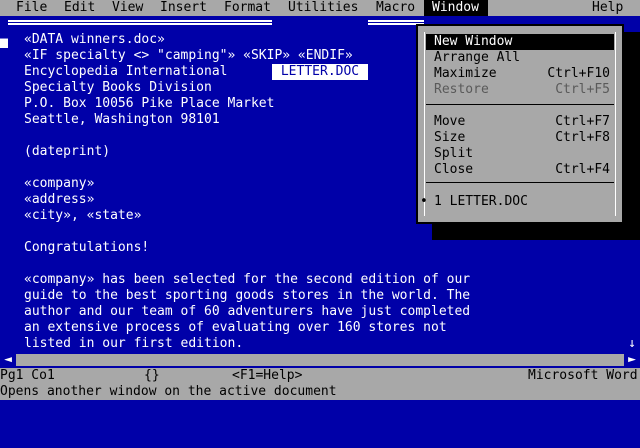  What do you see at coordinates (520, 154) in the screenshot?
I see `menu-item-split: Split` at bounding box center [520, 154].